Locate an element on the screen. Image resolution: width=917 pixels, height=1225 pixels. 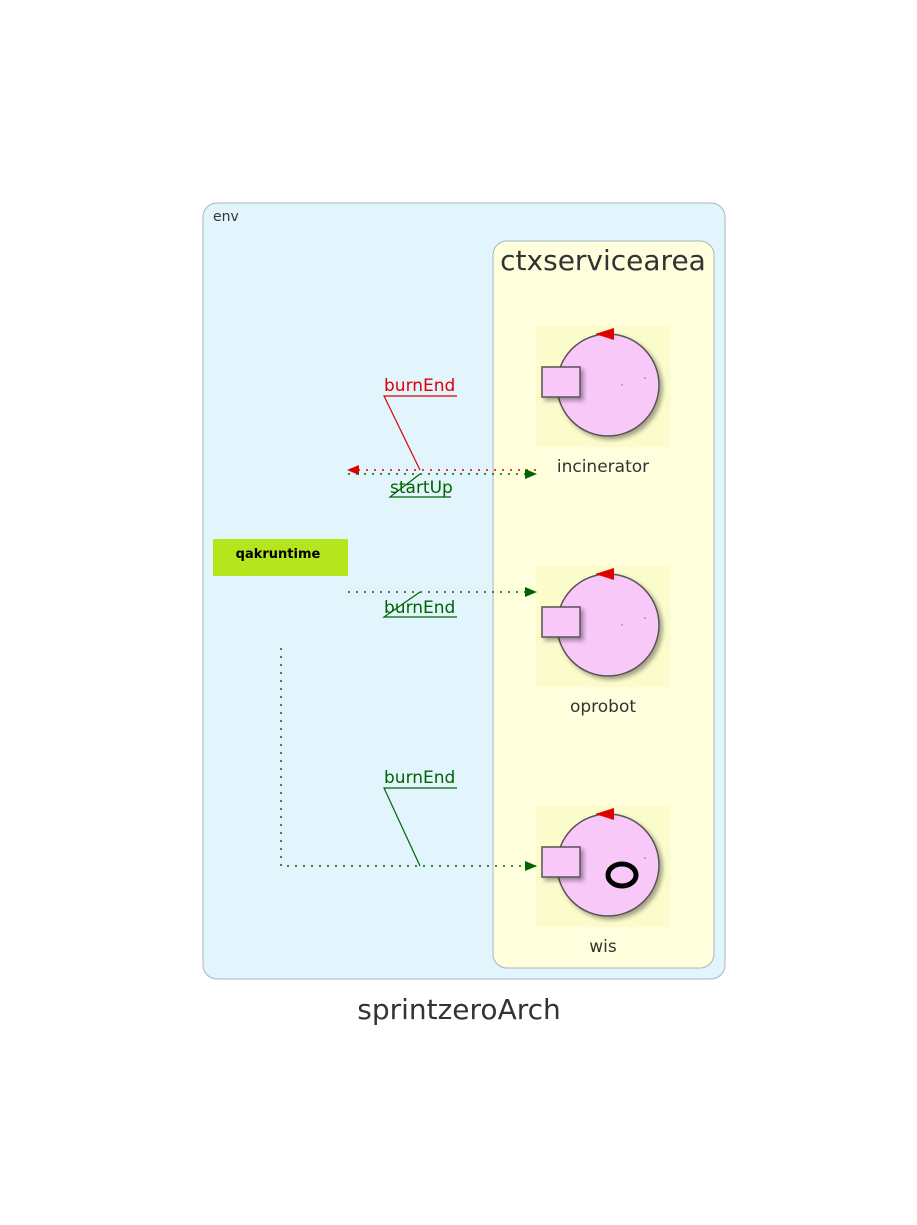
edge-label-startup: startUp is located at coordinates (421, 488).